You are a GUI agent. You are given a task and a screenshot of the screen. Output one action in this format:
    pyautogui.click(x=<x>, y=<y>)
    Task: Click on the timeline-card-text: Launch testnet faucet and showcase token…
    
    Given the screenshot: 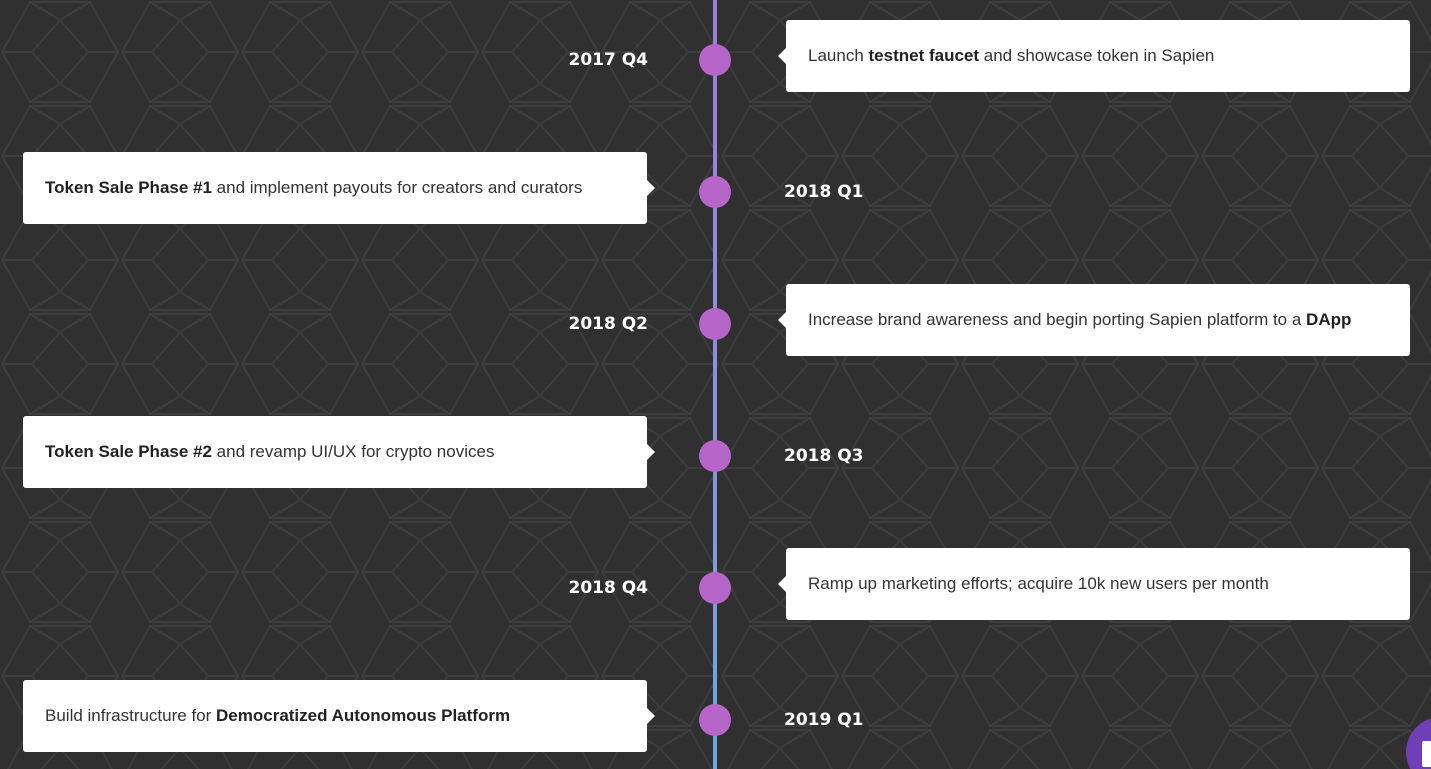 What is the action you would take?
    pyautogui.click(x=1011, y=56)
    